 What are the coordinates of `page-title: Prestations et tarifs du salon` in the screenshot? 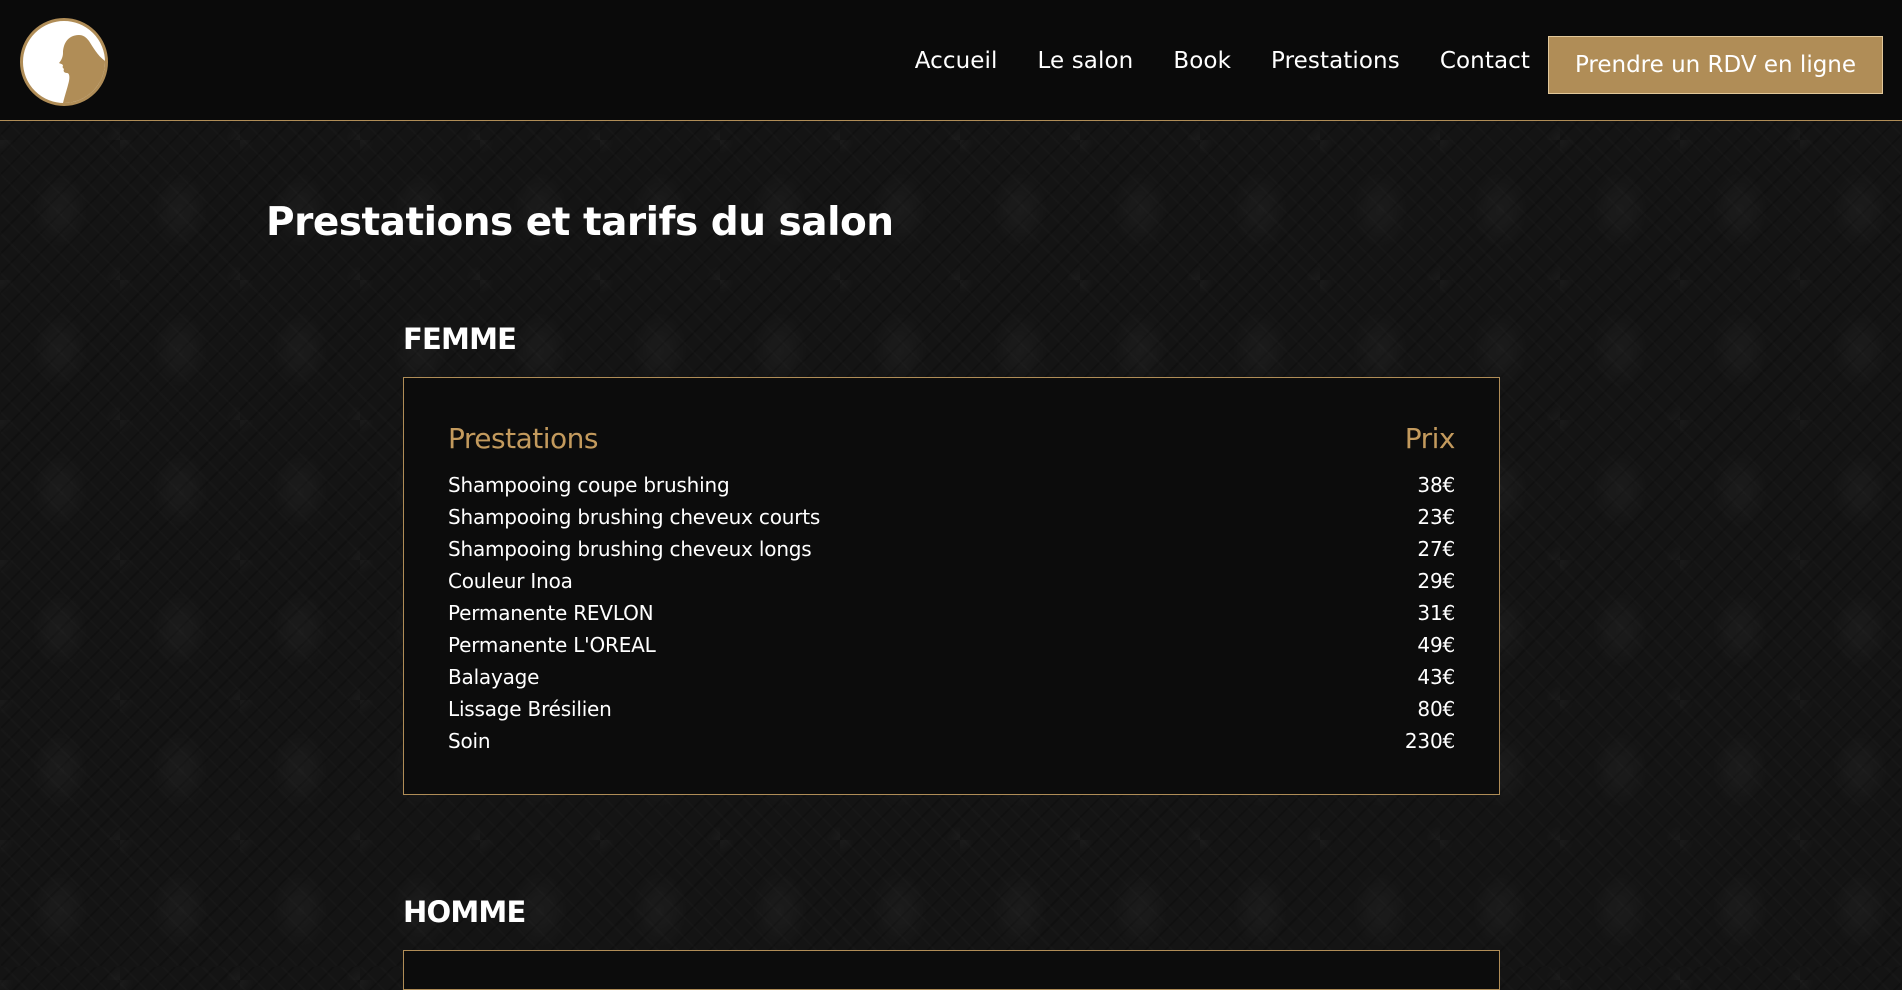 It's located at (580, 222).